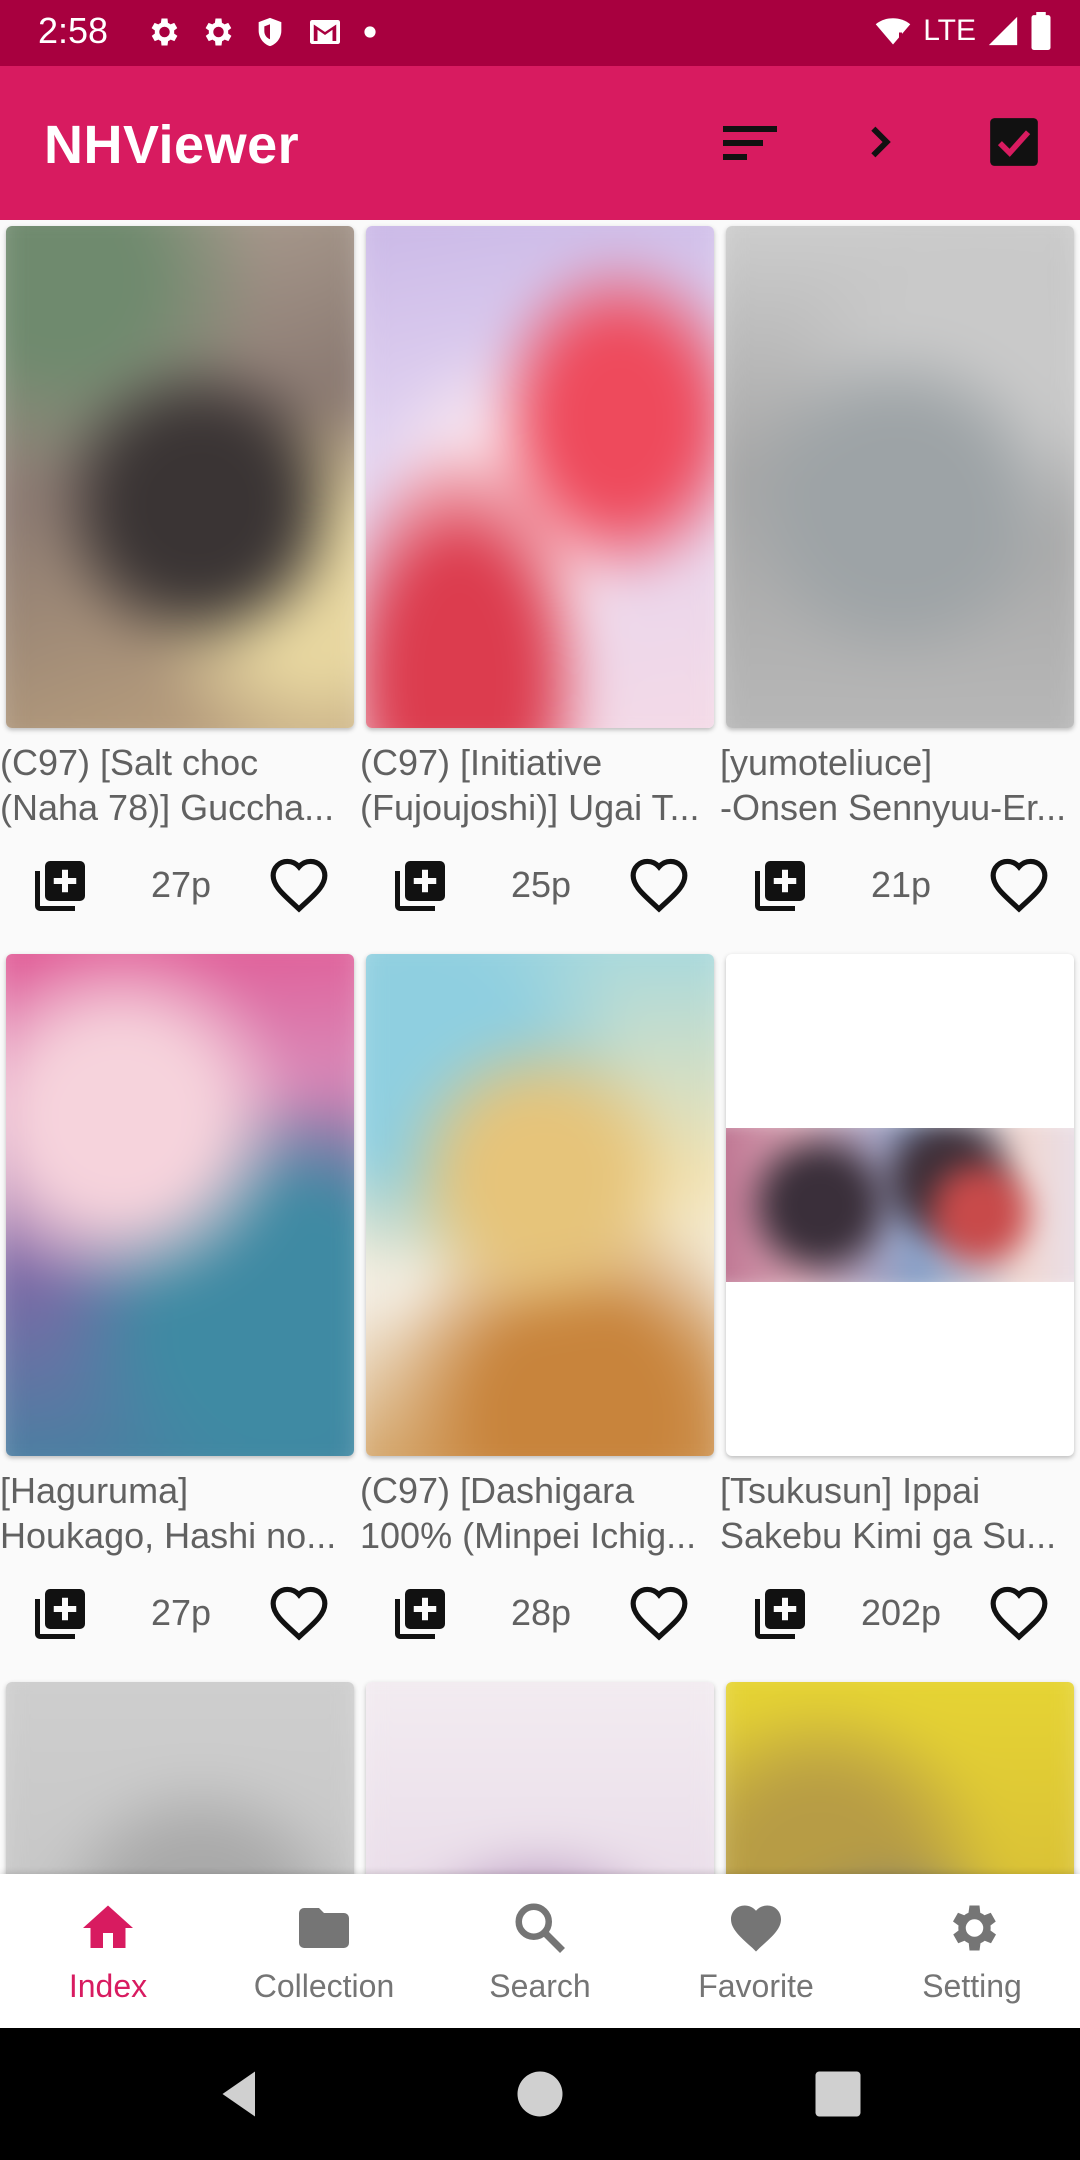  Describe the element at coordinates (901, 1612) in the screenshot. I see `page-count: 202p` at that location.